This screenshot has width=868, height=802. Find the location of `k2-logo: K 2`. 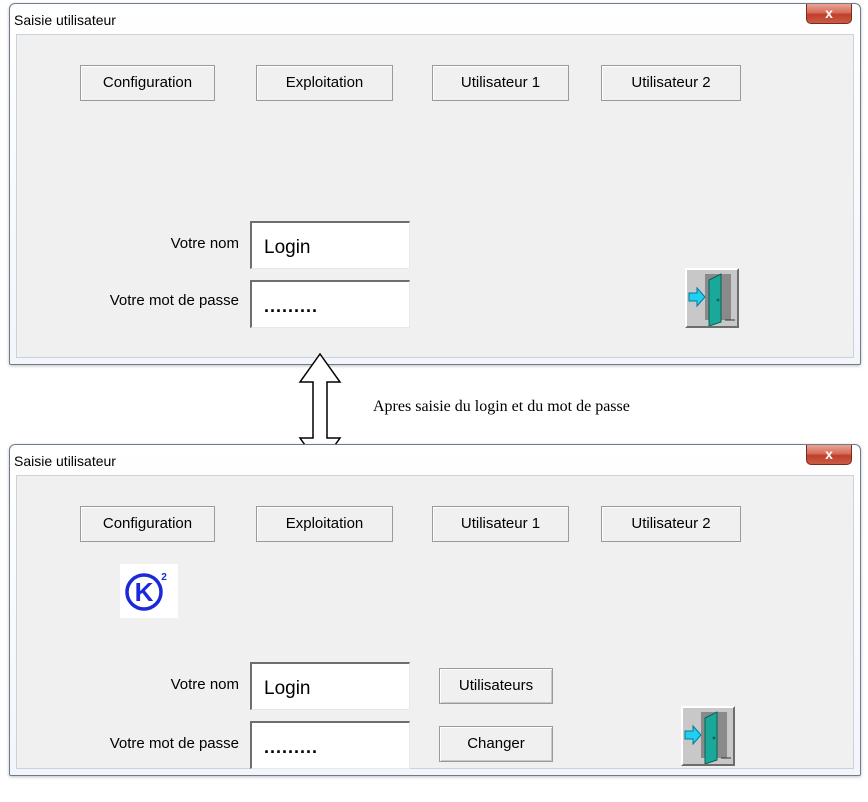

k2-logo: K 2 is located at coordinates (149, 591).